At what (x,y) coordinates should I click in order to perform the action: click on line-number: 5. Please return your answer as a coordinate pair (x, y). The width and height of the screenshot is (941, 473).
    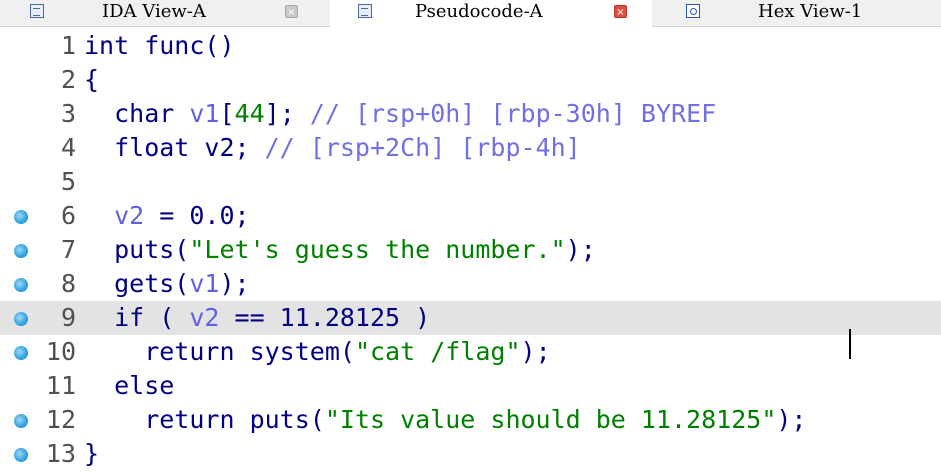
    Looking at the image, I should click on (68, 181).